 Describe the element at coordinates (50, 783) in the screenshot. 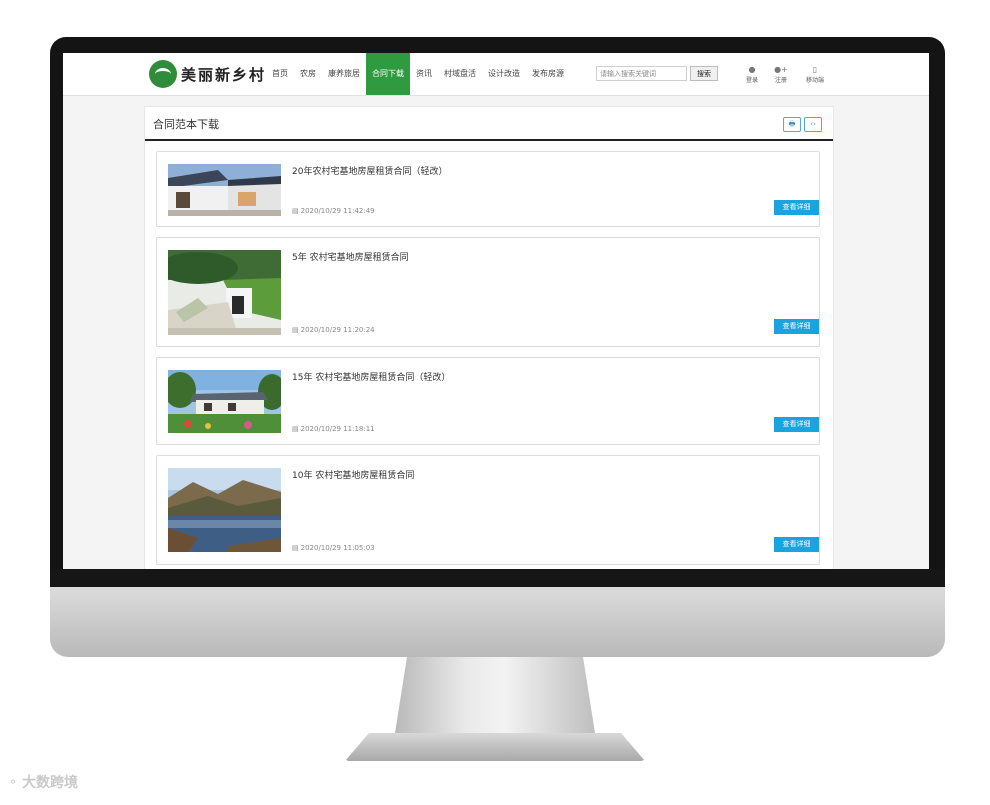

I see `watermark-text: 大数跨境` at that location.